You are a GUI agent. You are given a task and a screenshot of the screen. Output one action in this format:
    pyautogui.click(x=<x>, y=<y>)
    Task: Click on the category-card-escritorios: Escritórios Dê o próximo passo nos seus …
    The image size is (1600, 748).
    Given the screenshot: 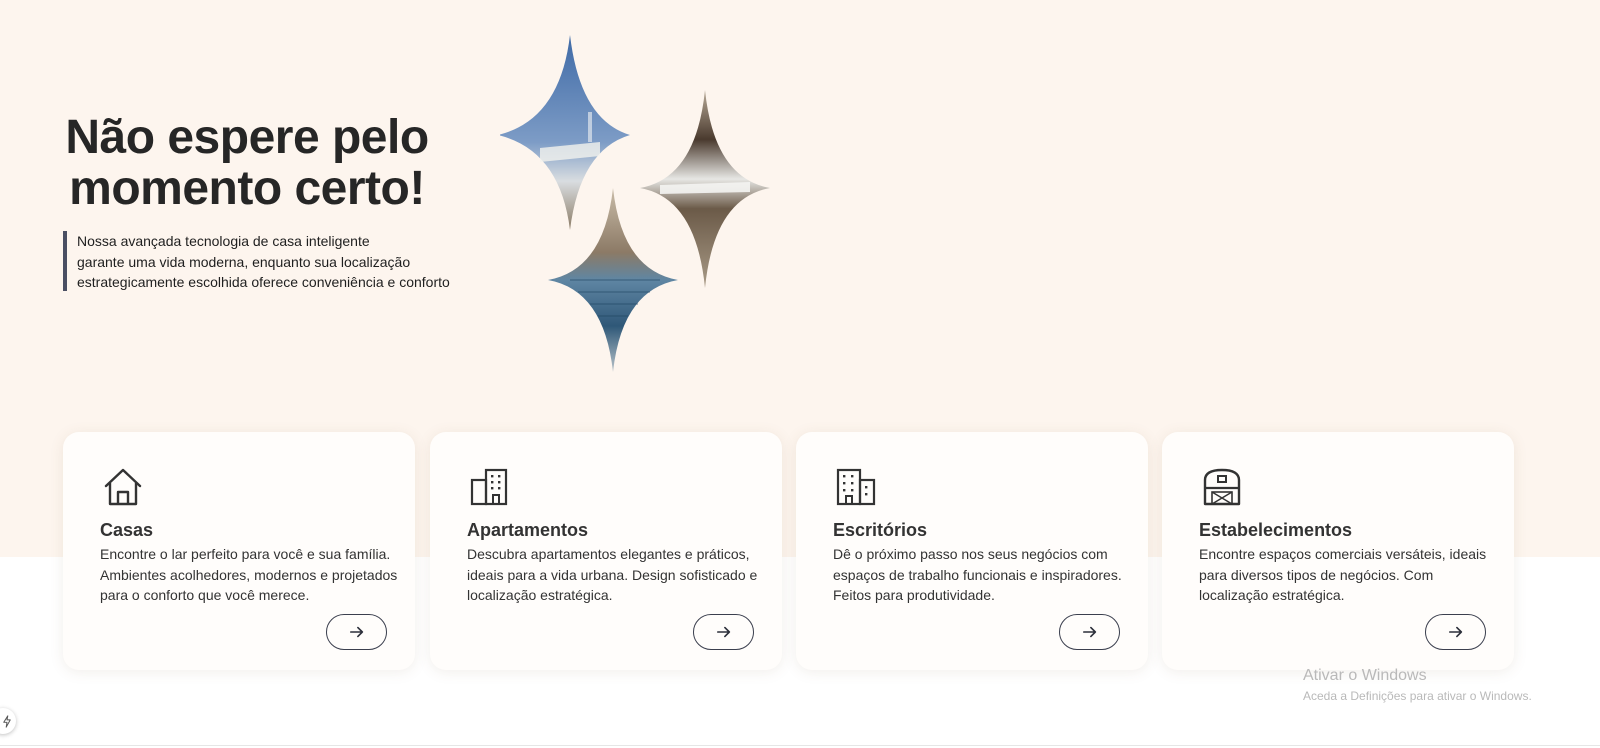 What is the action you would take?
    pyautogui.click(x=972, y=551)
    